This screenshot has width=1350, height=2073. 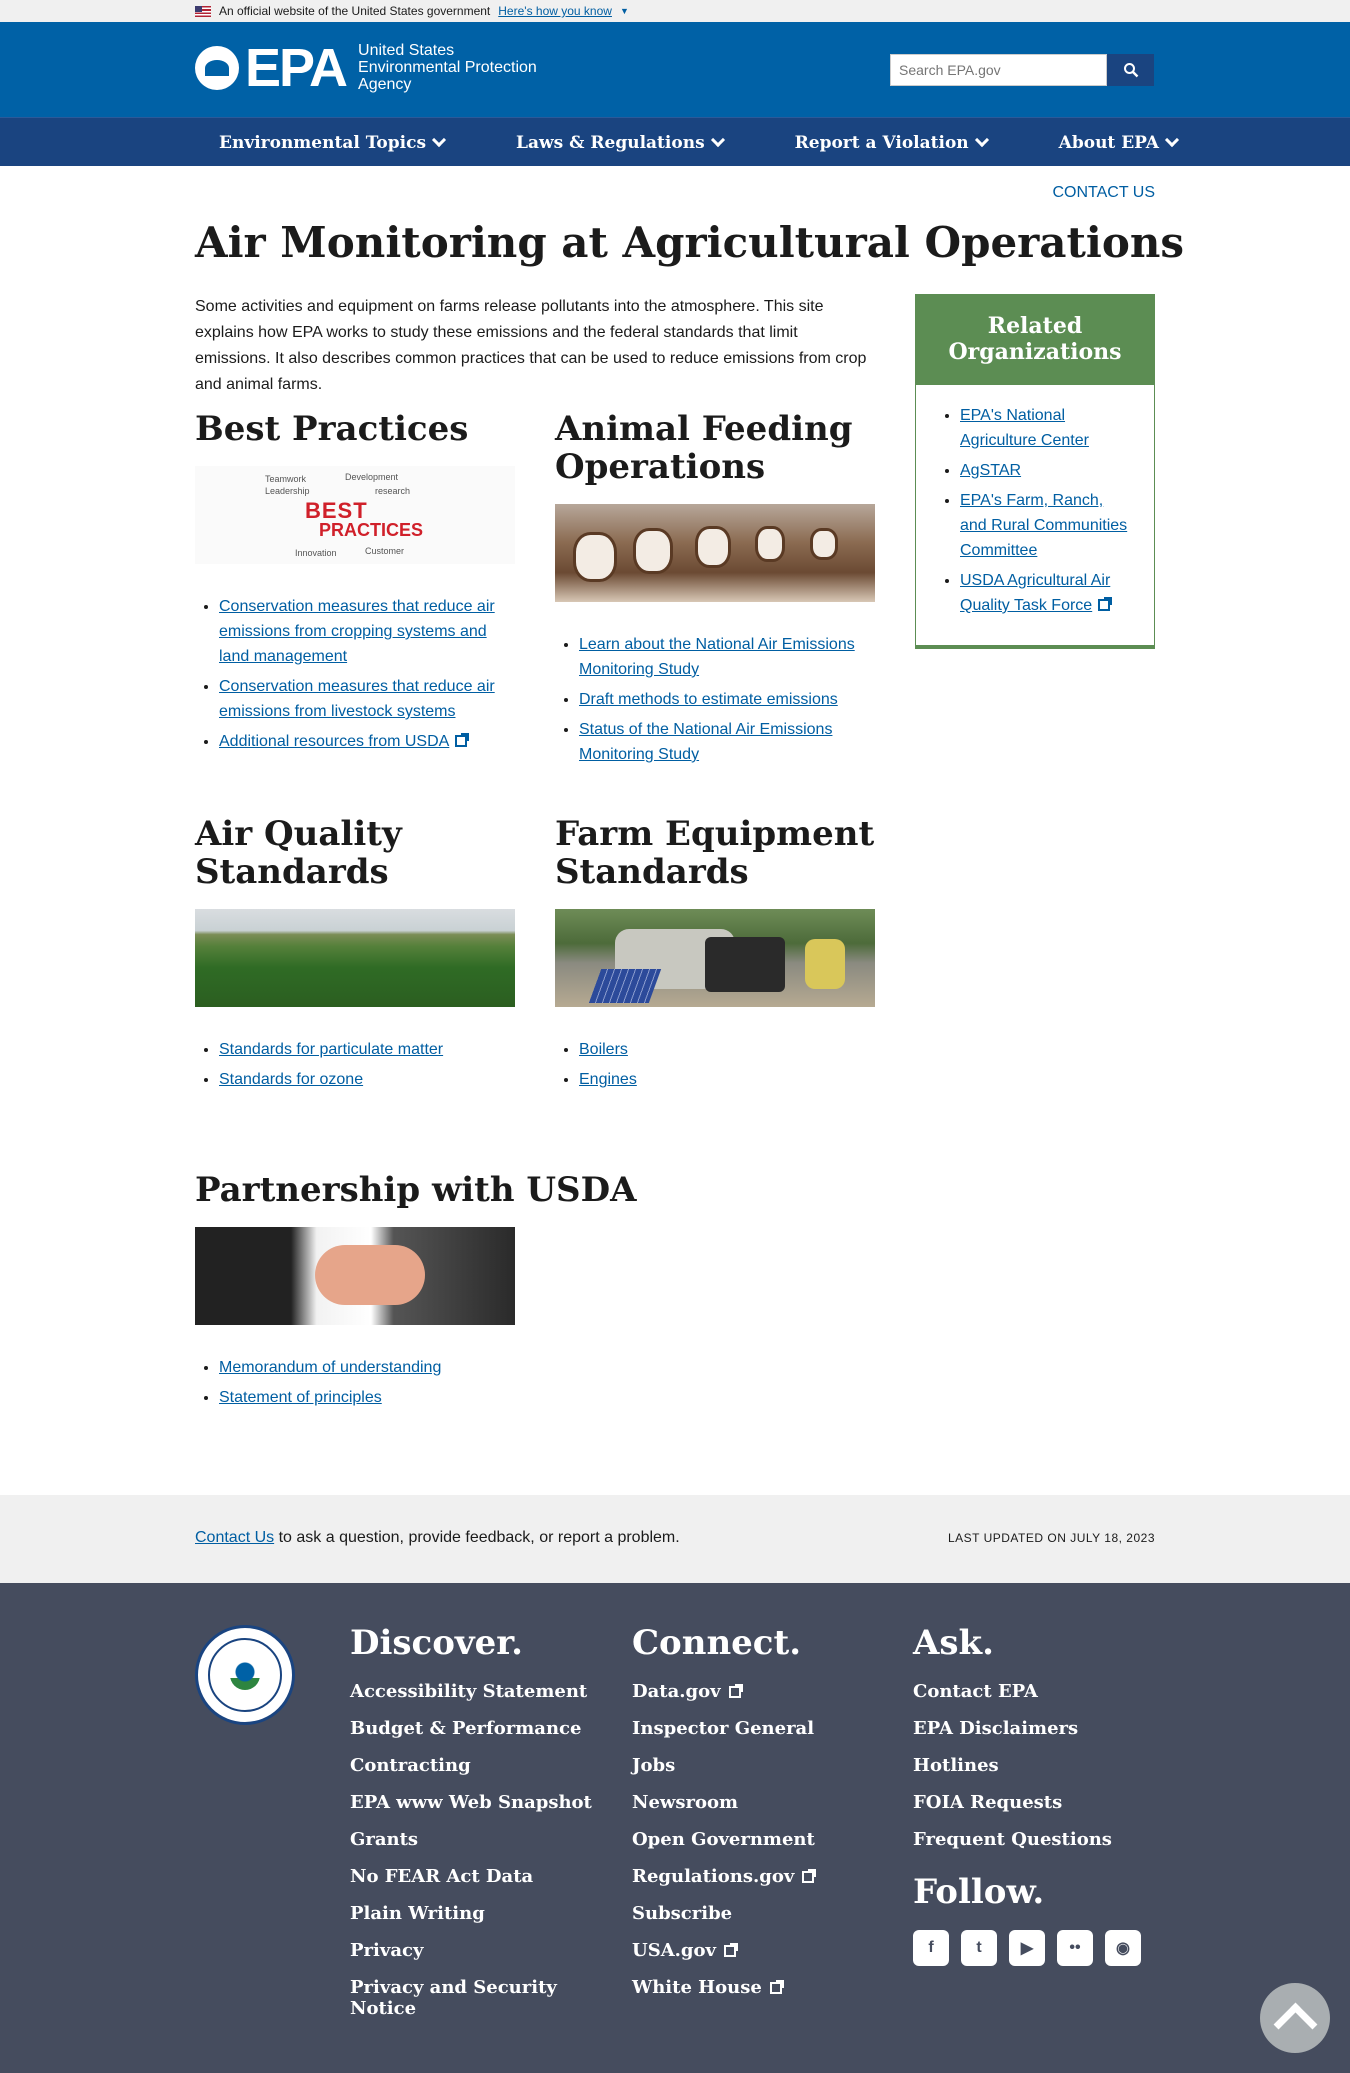 What do you see at coordinates (331, 1049) in the screenshot?
I see `link: Standards for particulate matter` at bounding box center [331, 1049].